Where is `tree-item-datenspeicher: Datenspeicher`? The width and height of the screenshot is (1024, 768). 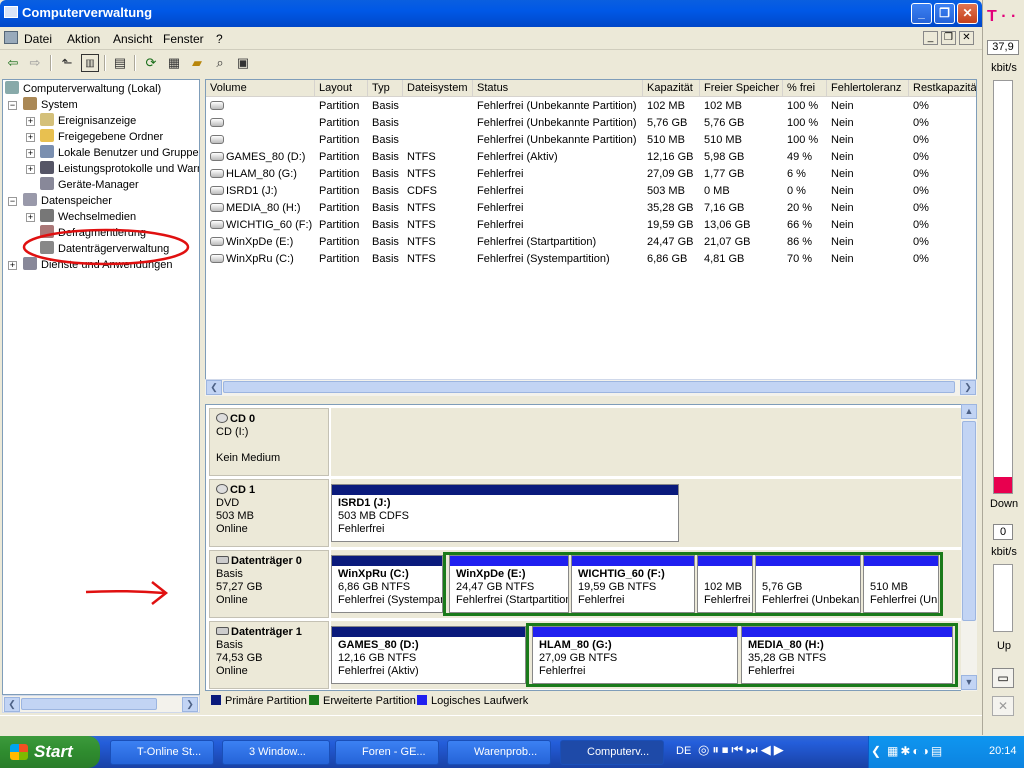 tree-item-datenspeicher: Datenspeicher is located at coordinates (67, 201).